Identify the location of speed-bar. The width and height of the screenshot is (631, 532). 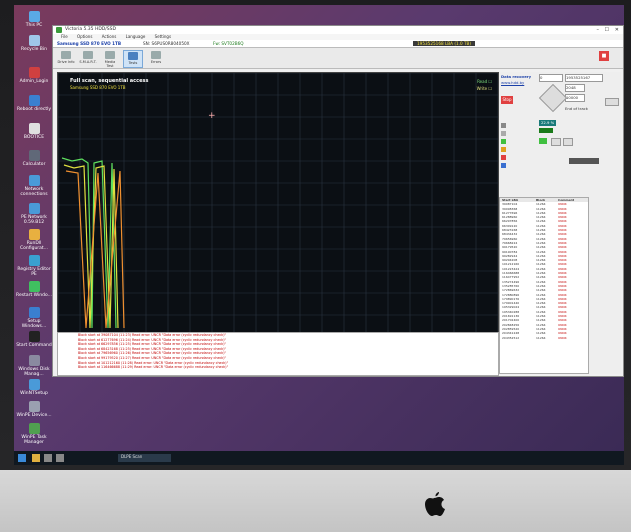
(546, 130).